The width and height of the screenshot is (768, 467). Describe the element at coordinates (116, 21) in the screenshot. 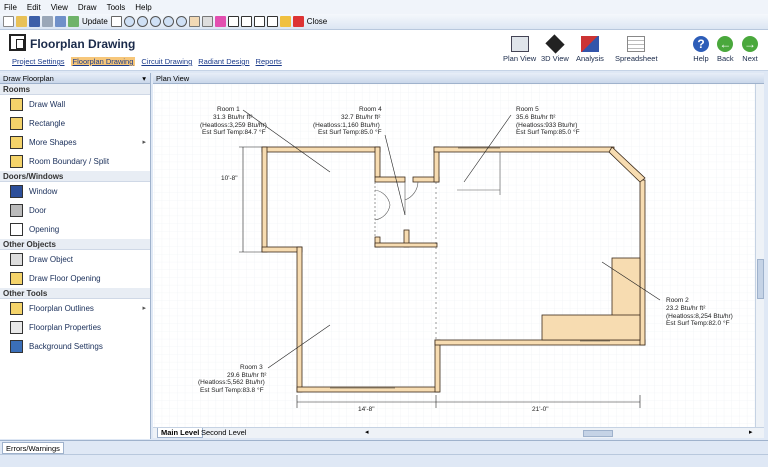

I see `pointer-icon` at that location.